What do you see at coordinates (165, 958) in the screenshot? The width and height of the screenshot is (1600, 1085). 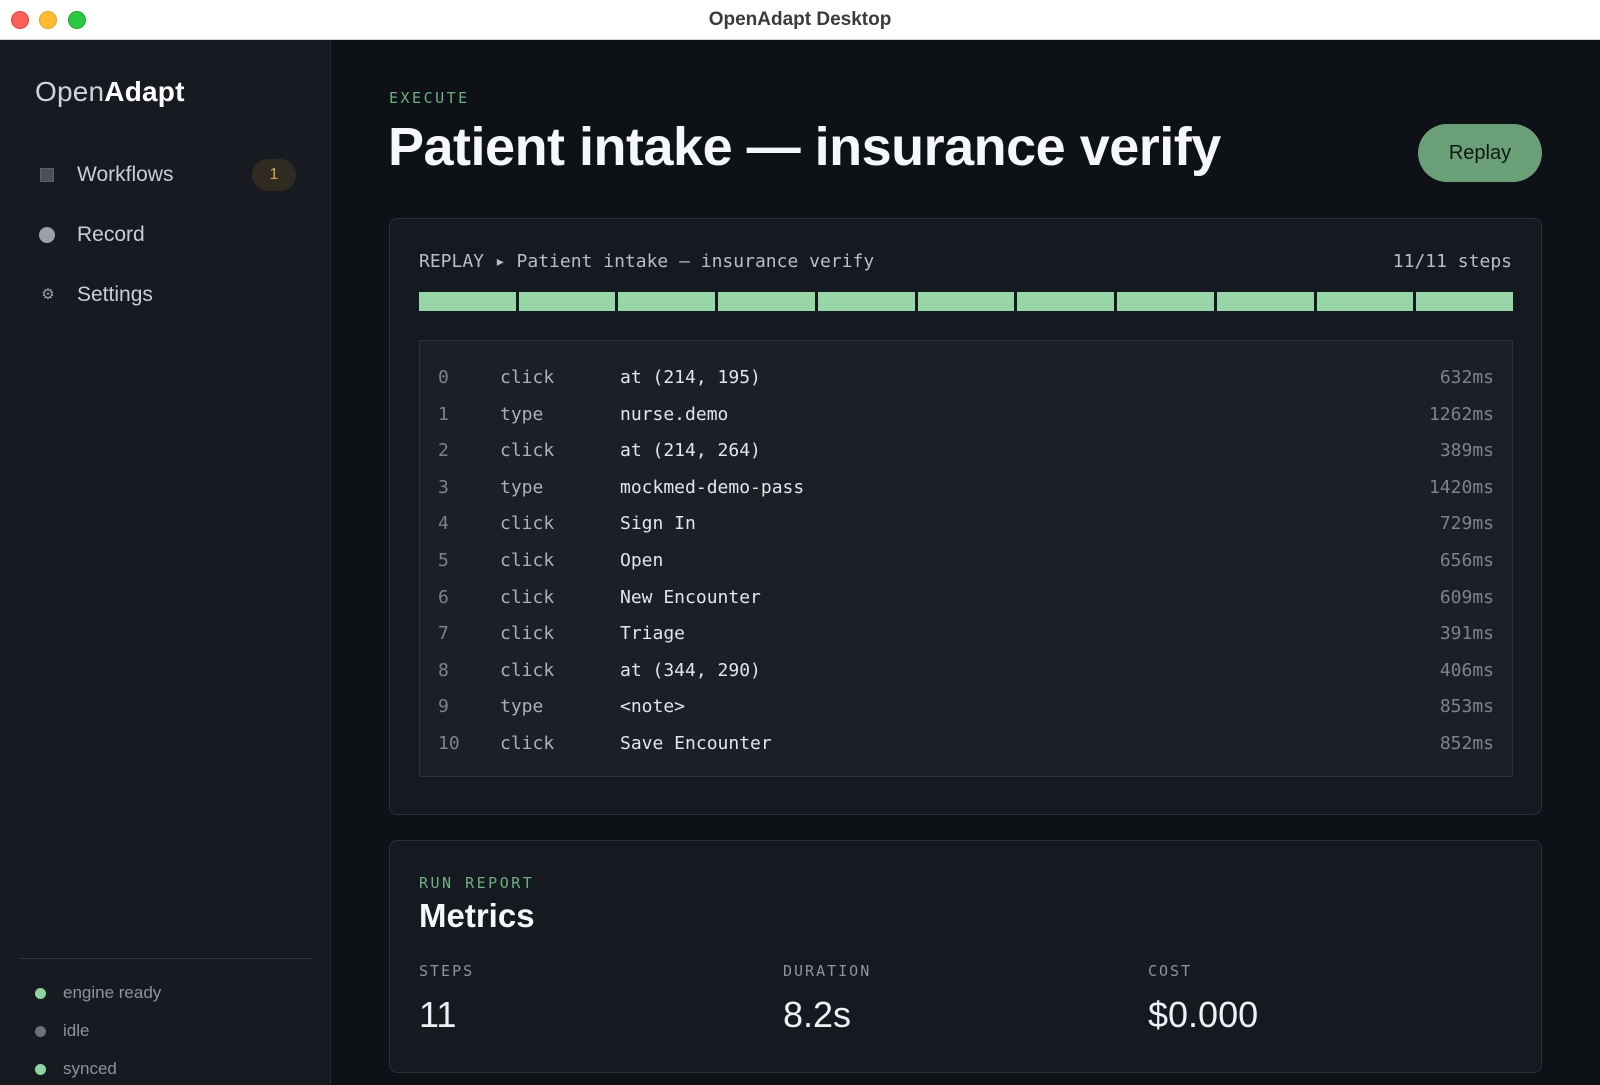 I see `sidebar-divider` at bounding box center [165, 958].